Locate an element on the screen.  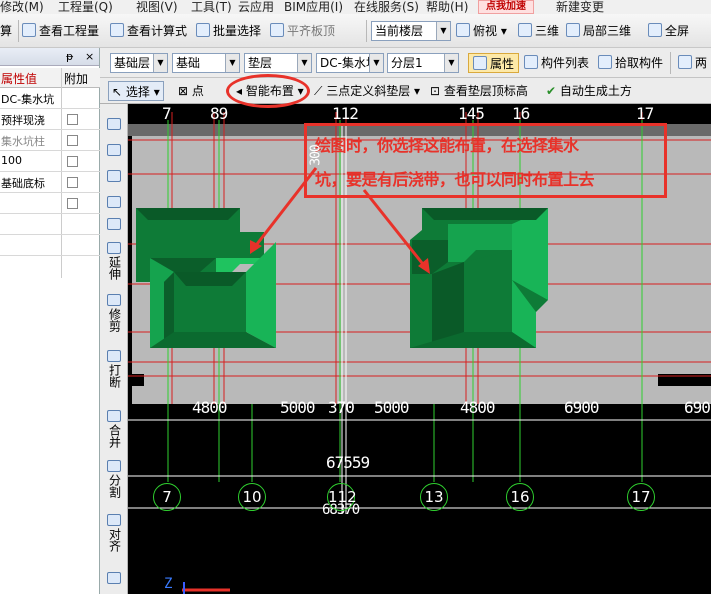
axis-label-top: 89 is located at coordinates (219, 113).